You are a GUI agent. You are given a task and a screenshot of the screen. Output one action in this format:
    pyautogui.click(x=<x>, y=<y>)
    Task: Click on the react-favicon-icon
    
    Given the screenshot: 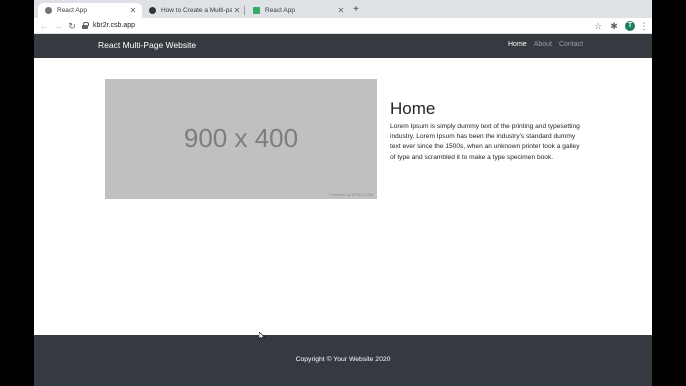 What is the action you would take?
    pyautogui.click(x=48, y=10)
    